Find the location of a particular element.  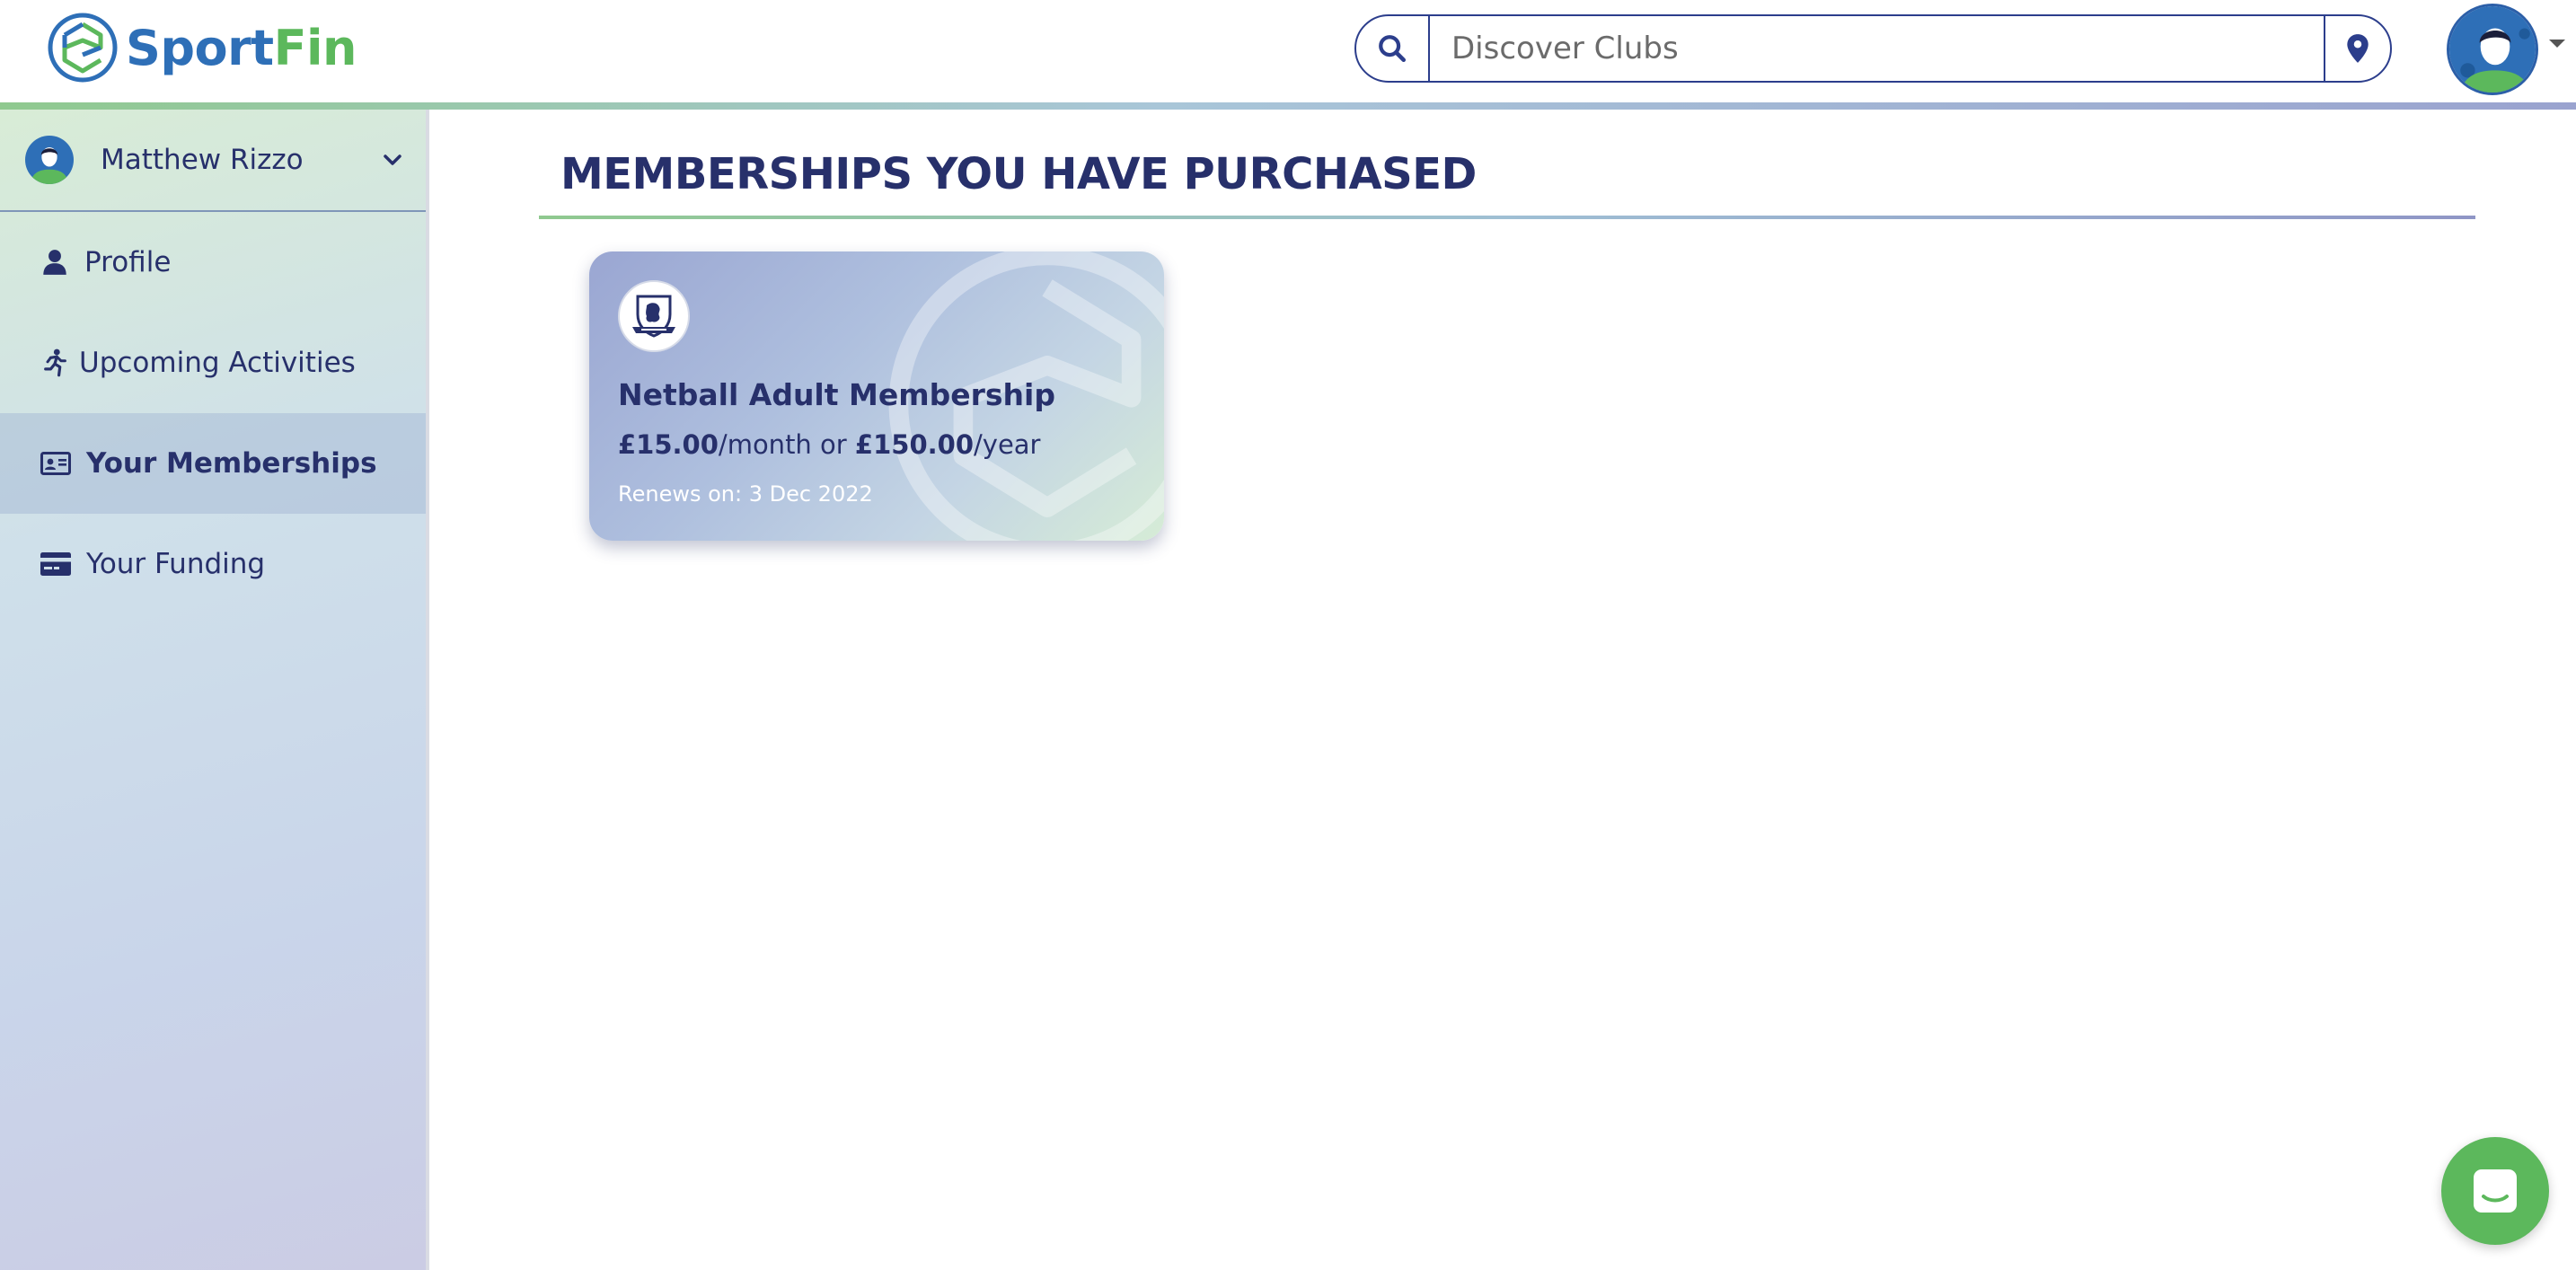

membership-name: Netball Adult Membership is located at coordinates (836, 395).